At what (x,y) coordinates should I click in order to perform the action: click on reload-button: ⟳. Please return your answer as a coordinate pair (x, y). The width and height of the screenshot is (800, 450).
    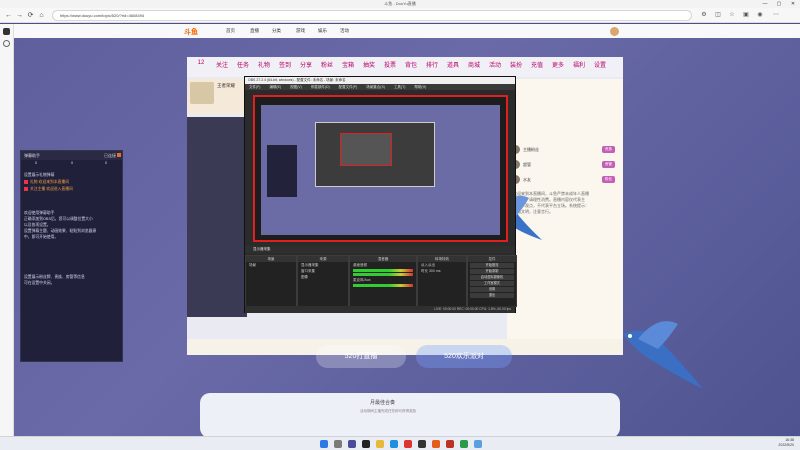
    Looking at the image, I should click on (30, 15).